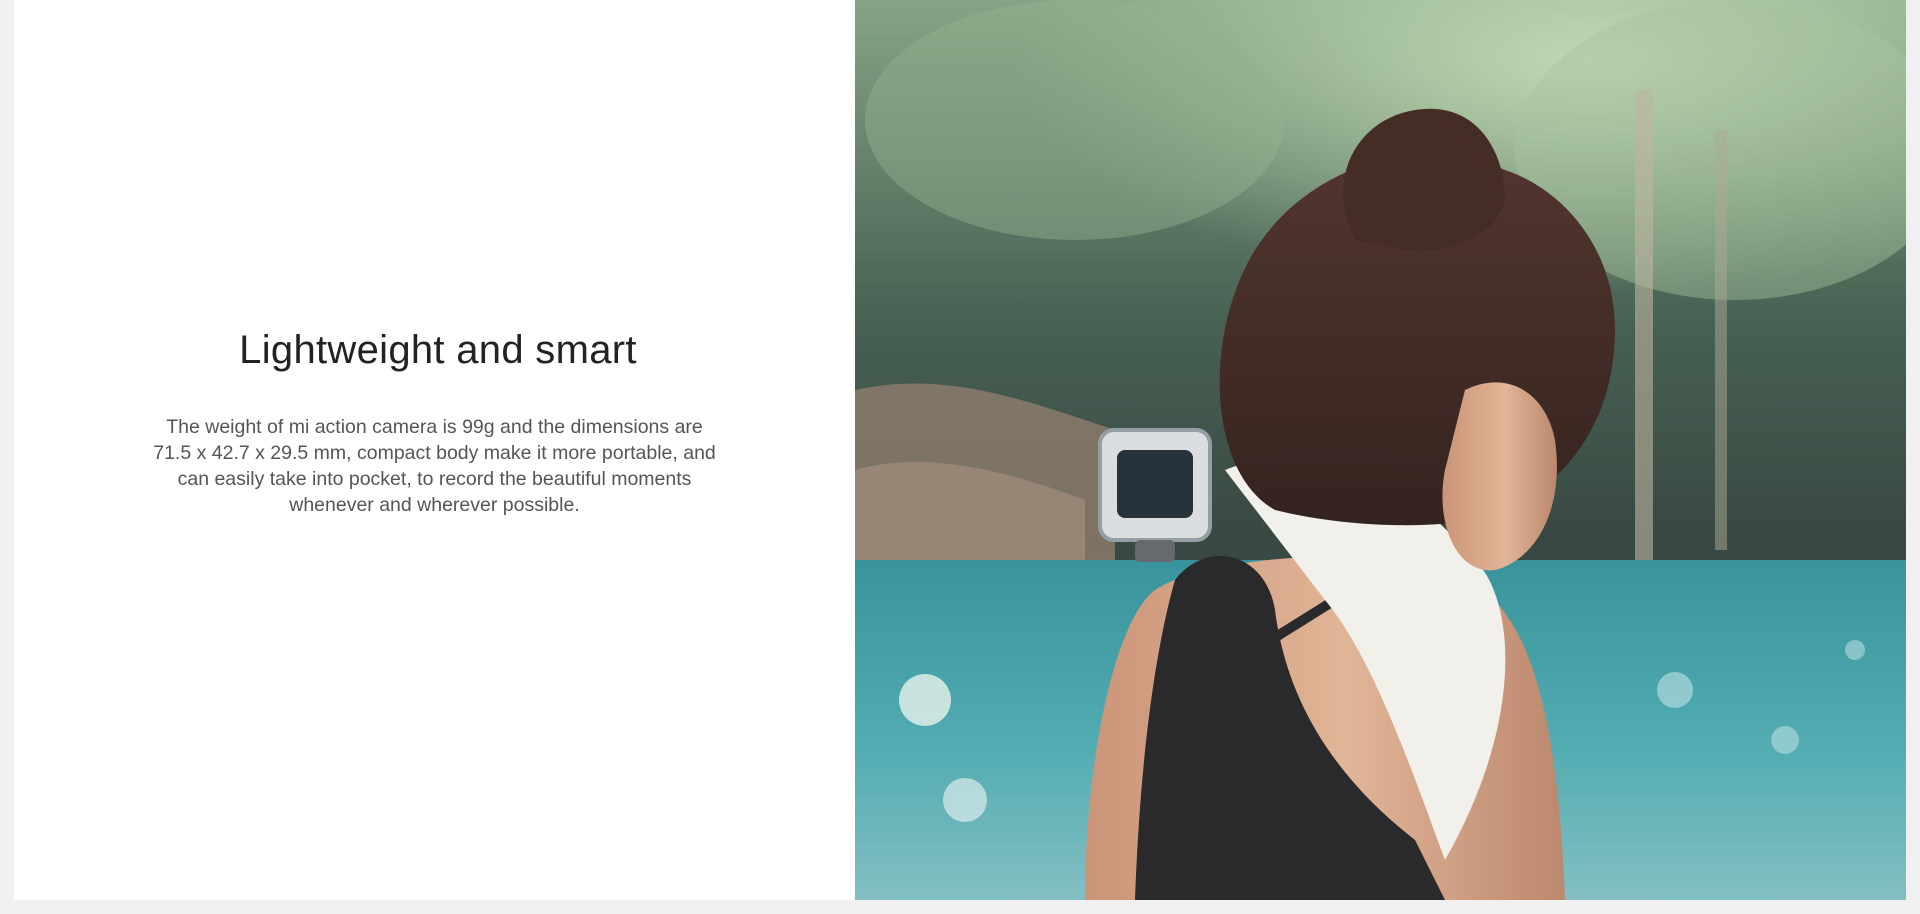 This screenshot has height=914, width=1920. I want to click on feature-title: Lightweight and smart, so click(438, 350).